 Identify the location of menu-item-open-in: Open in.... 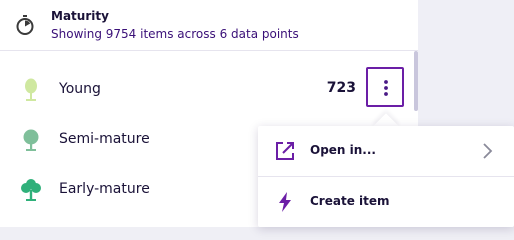
(386, 151).